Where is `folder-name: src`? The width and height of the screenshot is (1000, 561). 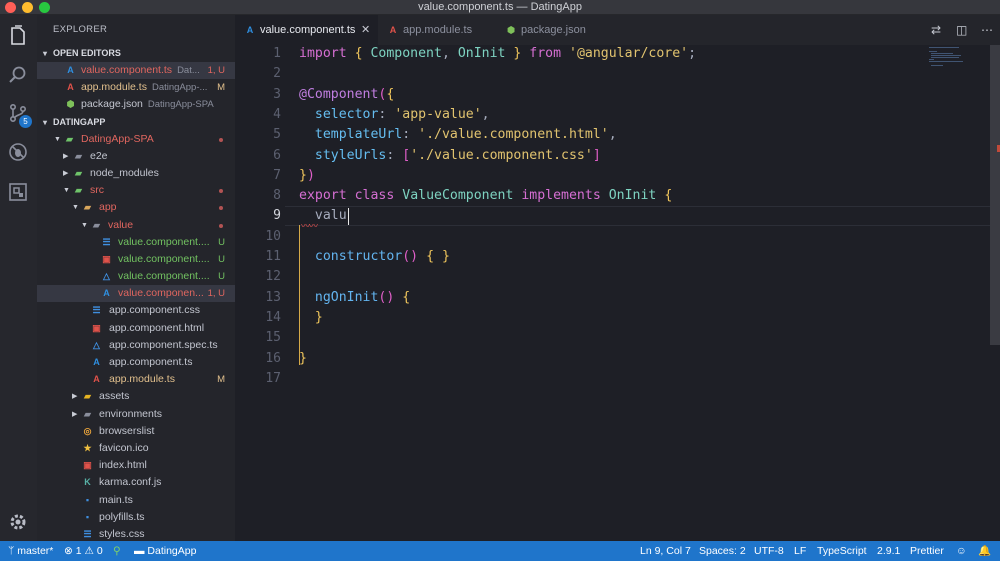 folder-name: src is located at coordinates (97, 190).